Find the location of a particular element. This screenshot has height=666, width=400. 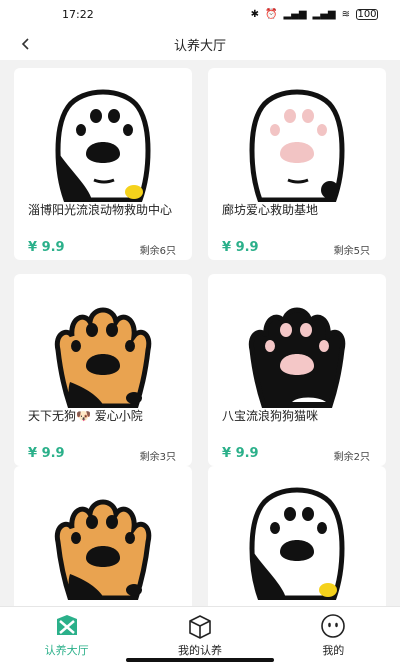

shelter-name: 天下无狗🐶 爱心小院 is located at coordinates (85, 416).